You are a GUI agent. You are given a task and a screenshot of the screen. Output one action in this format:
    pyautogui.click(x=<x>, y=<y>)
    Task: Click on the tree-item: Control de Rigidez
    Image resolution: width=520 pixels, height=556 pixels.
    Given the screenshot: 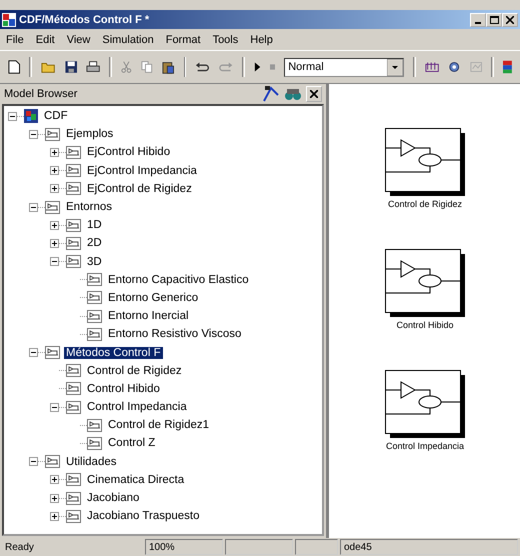 What is the action you would take?
    pyautogui.click(x=134, y=370)
    